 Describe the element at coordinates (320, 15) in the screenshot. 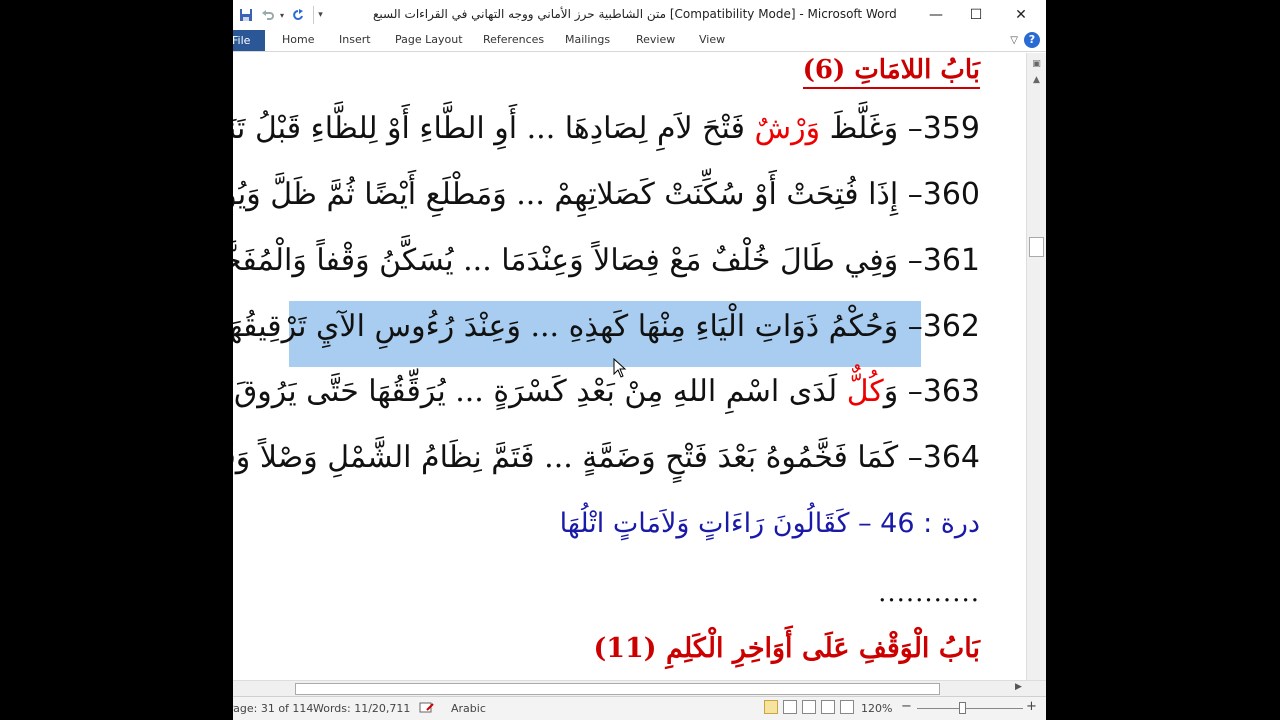

I see `customize-qat-icon: ▾` at that location.